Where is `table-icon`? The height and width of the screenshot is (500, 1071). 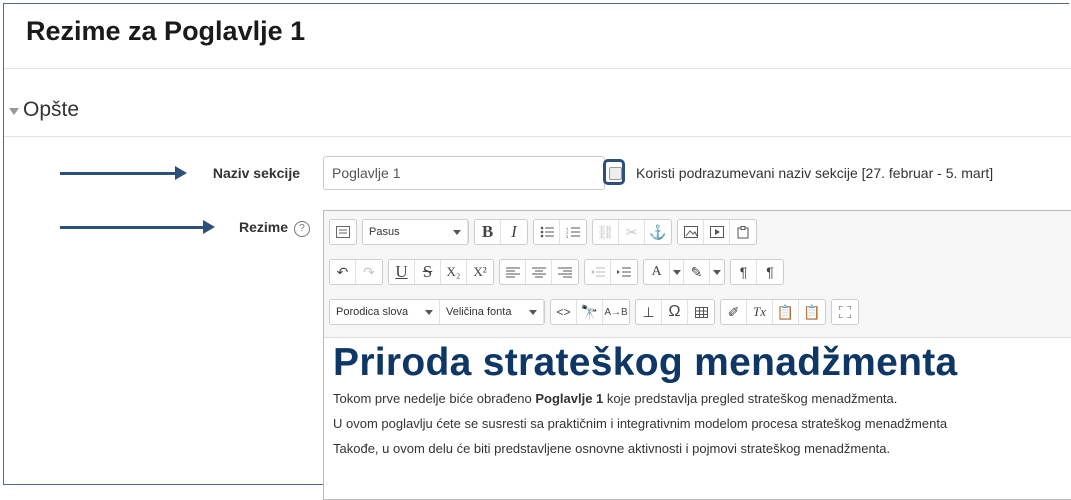 table-icon is located at coordinates (701, 312).